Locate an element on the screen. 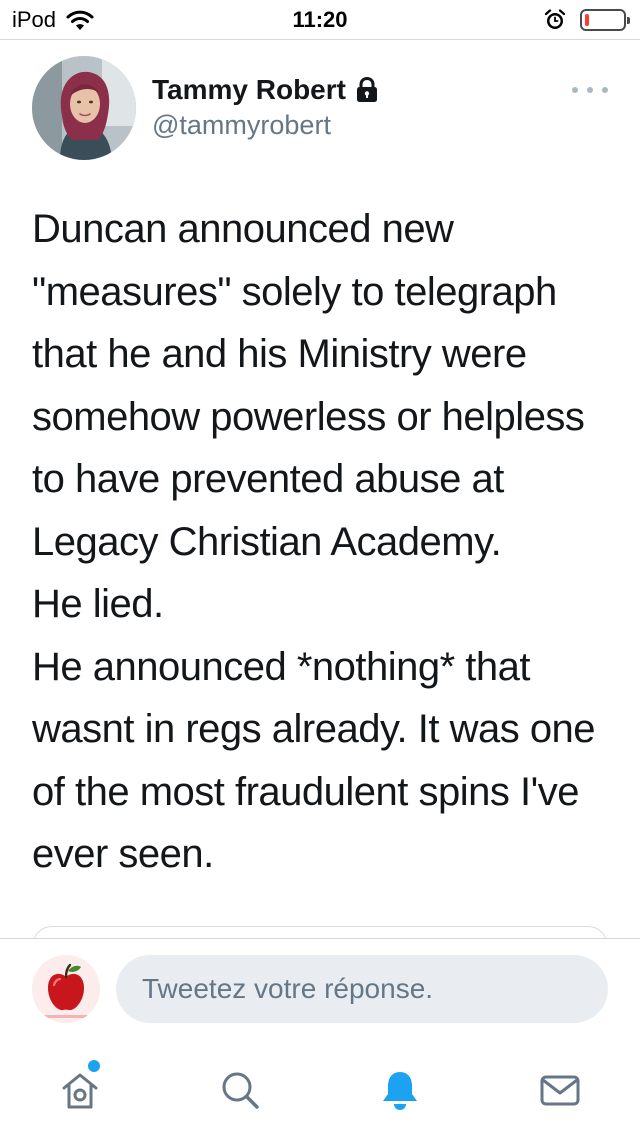 The width and height of the screenshot is (640, 1136). my-avatar is located at coordinates (66, 989).